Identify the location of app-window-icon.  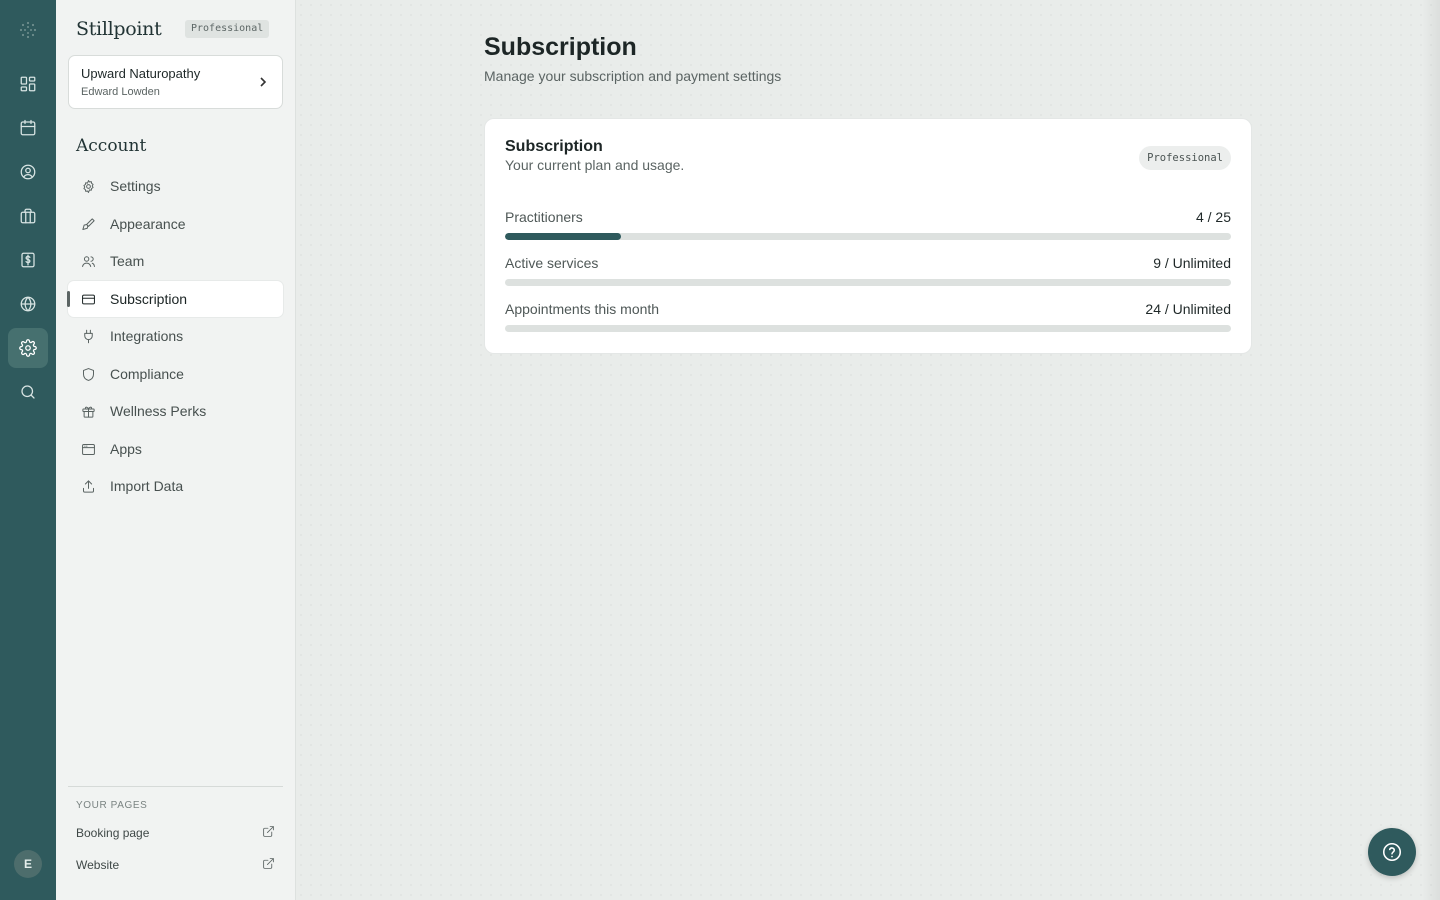
(88, 449).